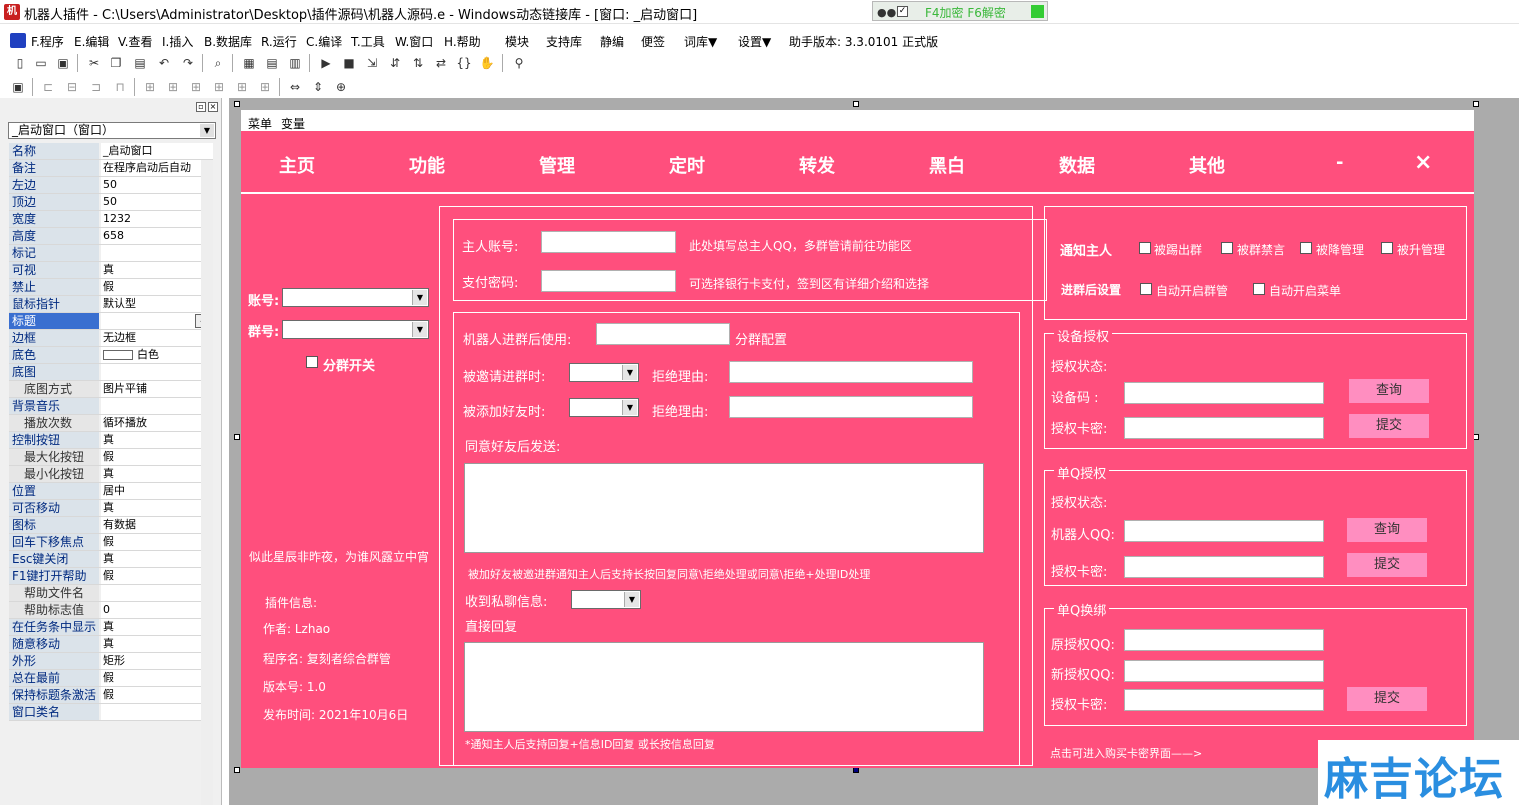 This screenshot has height=807, width=1519. What do you see at coordinates (754, 41) in the screenshot?
I see `menu-settings: 设置▼` at bounding box center [754, 41].